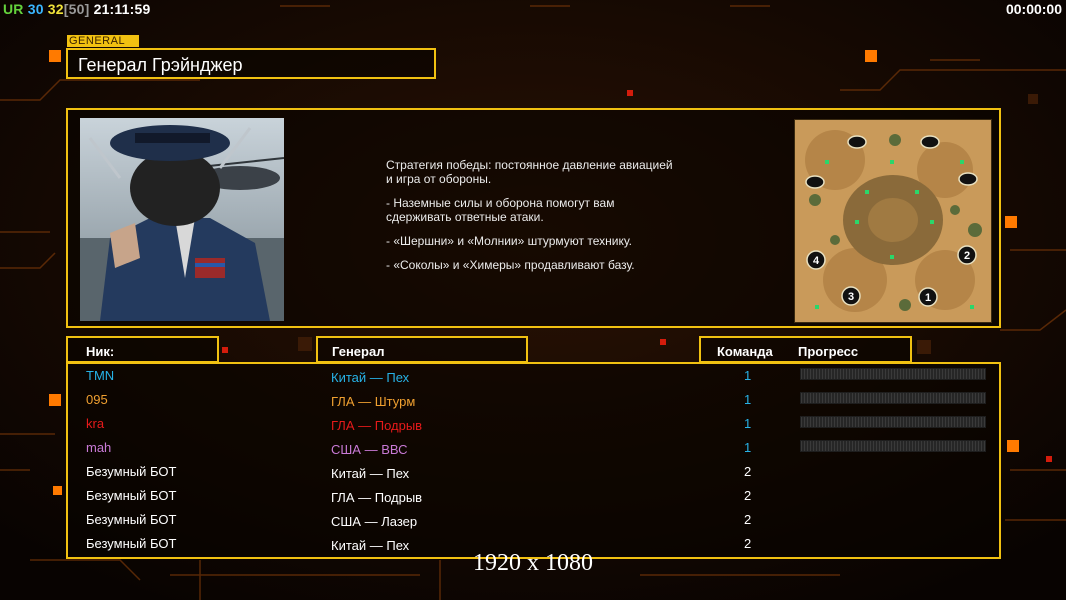  Describe the element at coordinates (533, 448) in the screenshot. I see `player-row: mah США — ВВС 1` at that location.